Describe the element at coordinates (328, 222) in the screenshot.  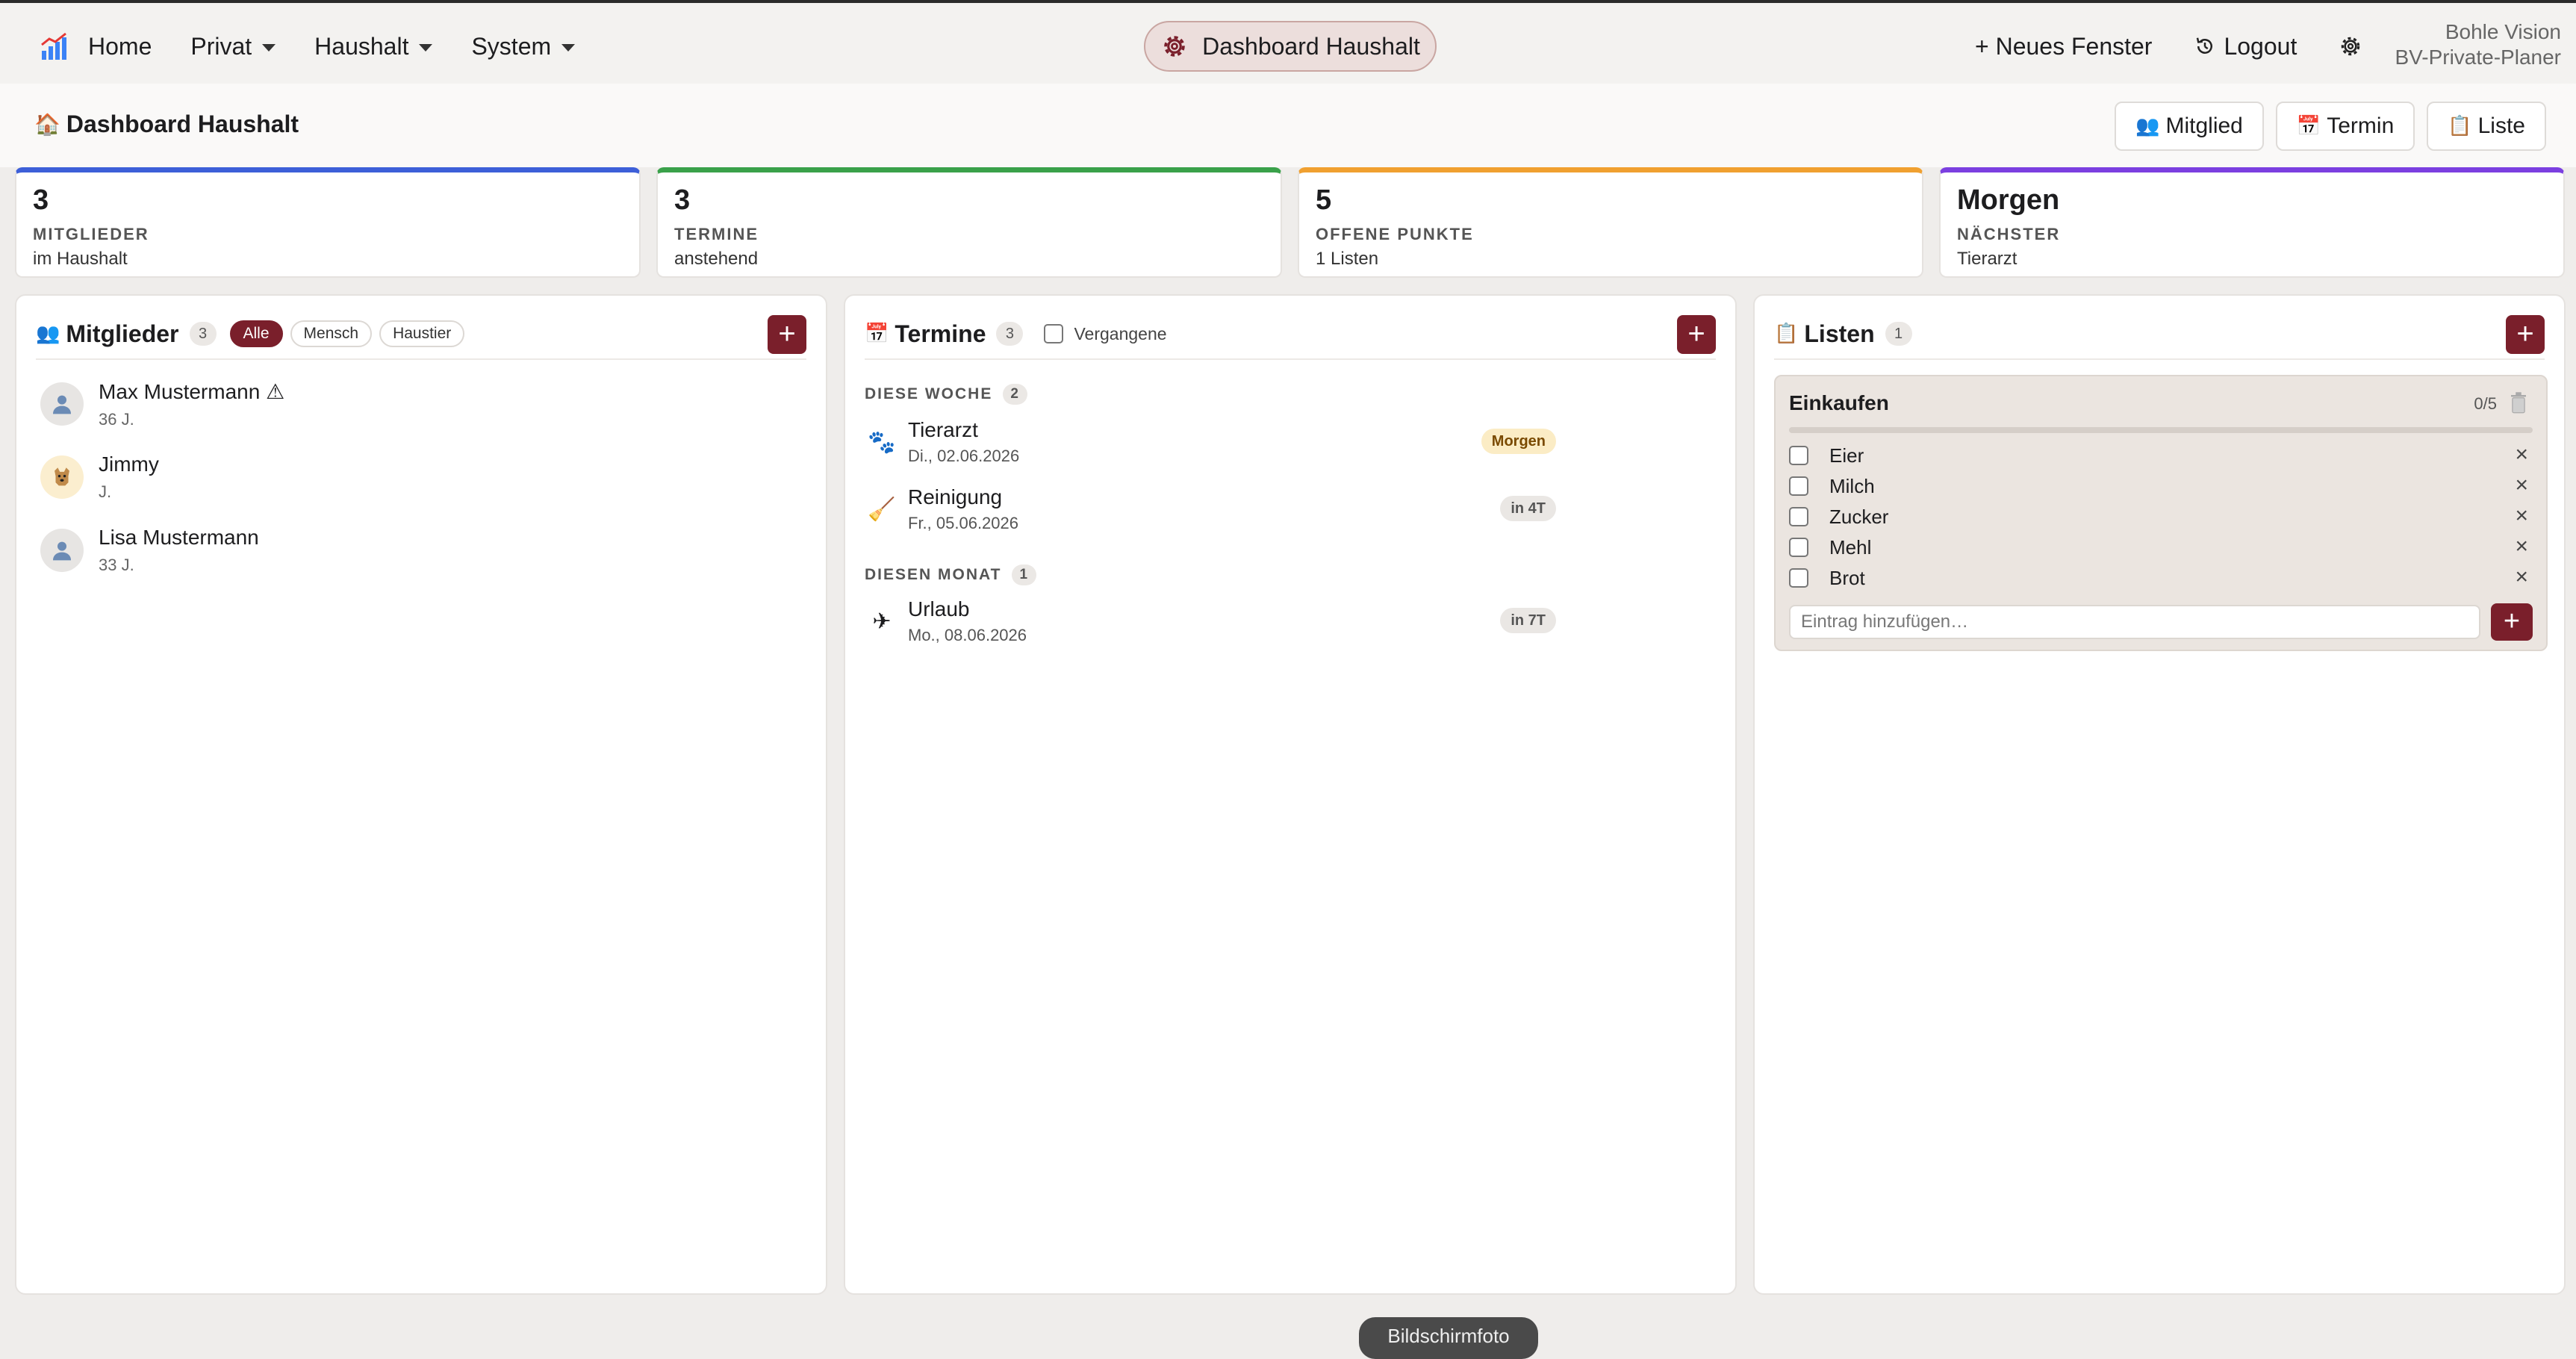
I see `stat-card-members: 3 MITGLIEDER im Haushalt` at that location.